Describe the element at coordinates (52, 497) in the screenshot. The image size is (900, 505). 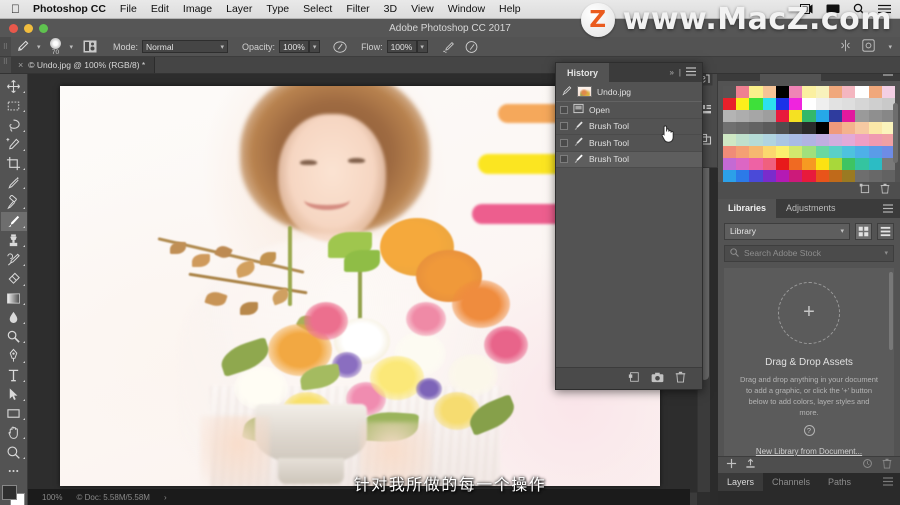
I see `zoom-level: 100%` at that location.